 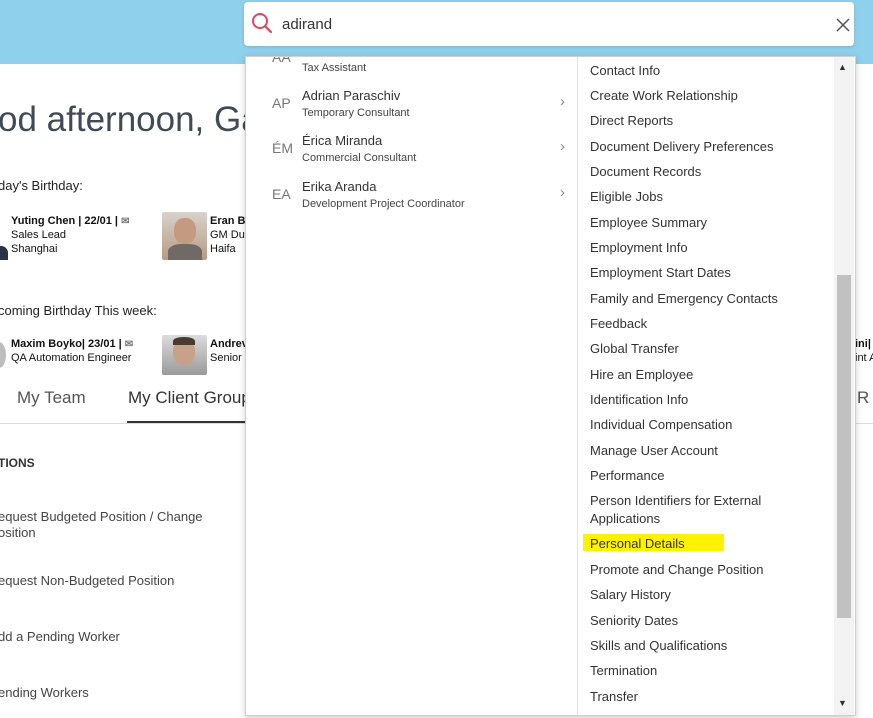 What do you see at coordinates (577, 386) in the screenshot?
I see `column-divider` at bounding box center [577, 386].